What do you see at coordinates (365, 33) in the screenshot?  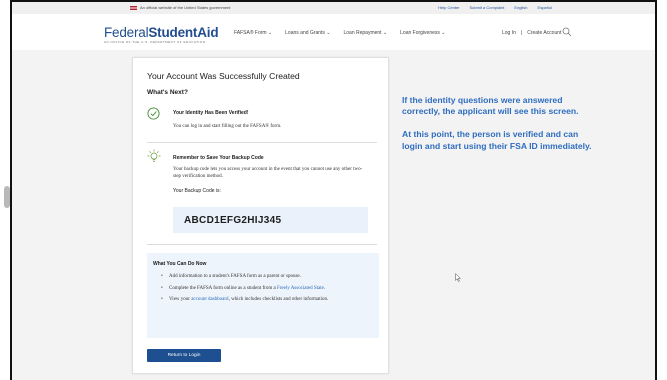 I see `nav-loan-repayment: Loan Repayment ⌄` at bounding box center [365, 33].